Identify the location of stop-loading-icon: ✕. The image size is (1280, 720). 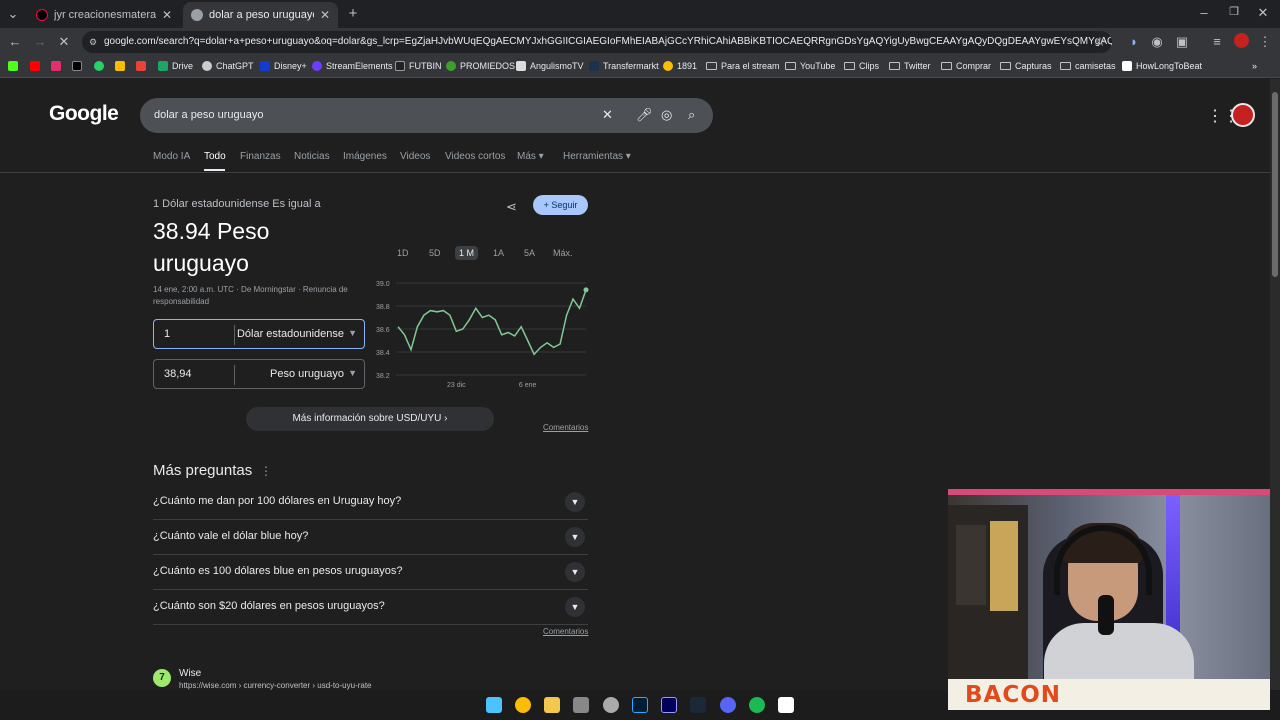
(64, 42).